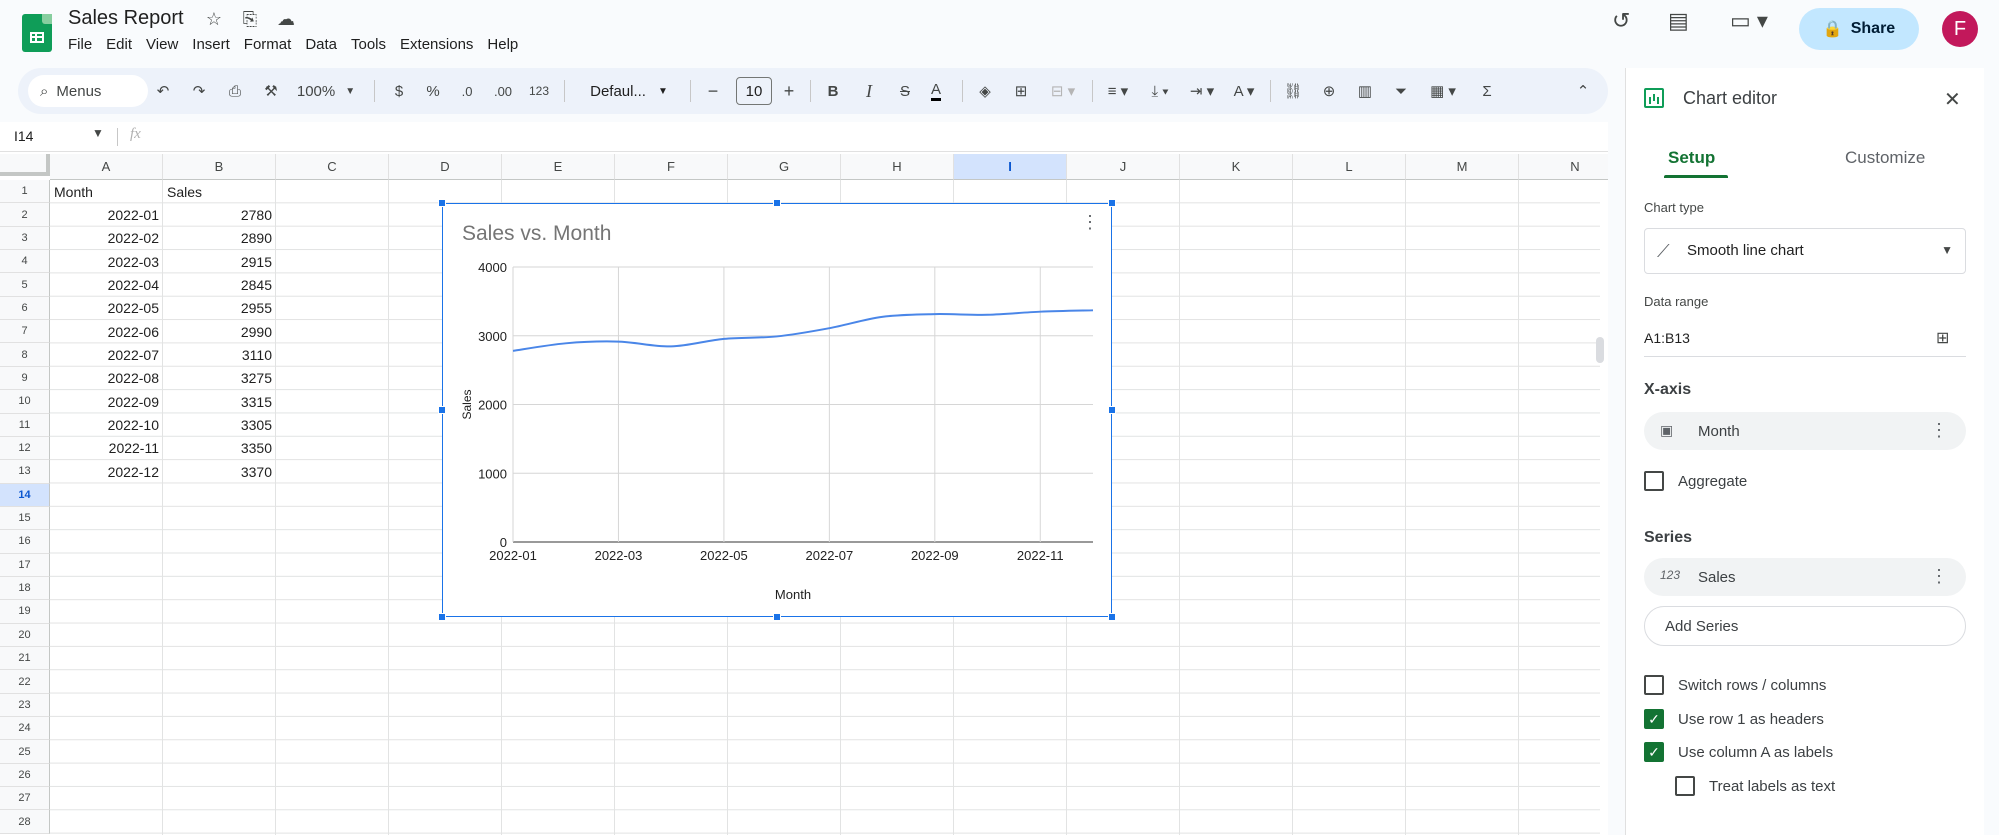  Describe the element at coordinates (219, 167) in the screenshot. I see `column-header-b: B` at that location.